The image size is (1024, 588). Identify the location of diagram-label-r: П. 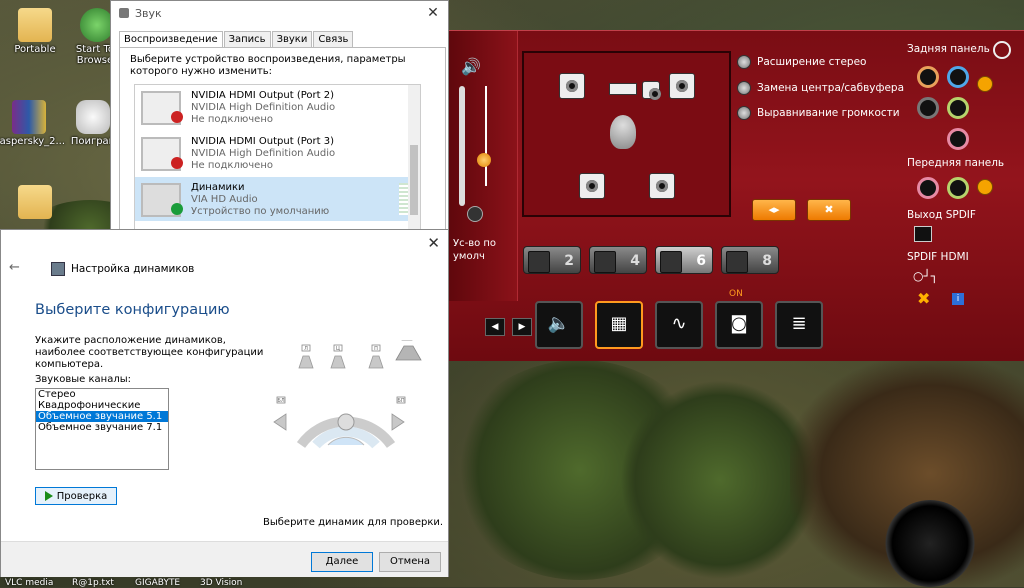
(376, 349).